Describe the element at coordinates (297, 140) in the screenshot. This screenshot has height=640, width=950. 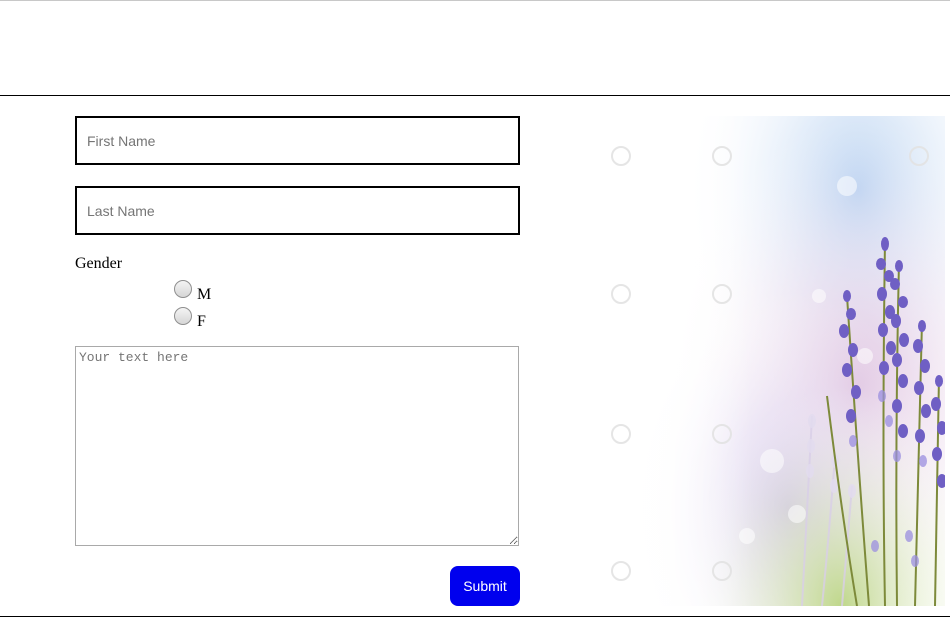
I see `first-name-input` at that location.